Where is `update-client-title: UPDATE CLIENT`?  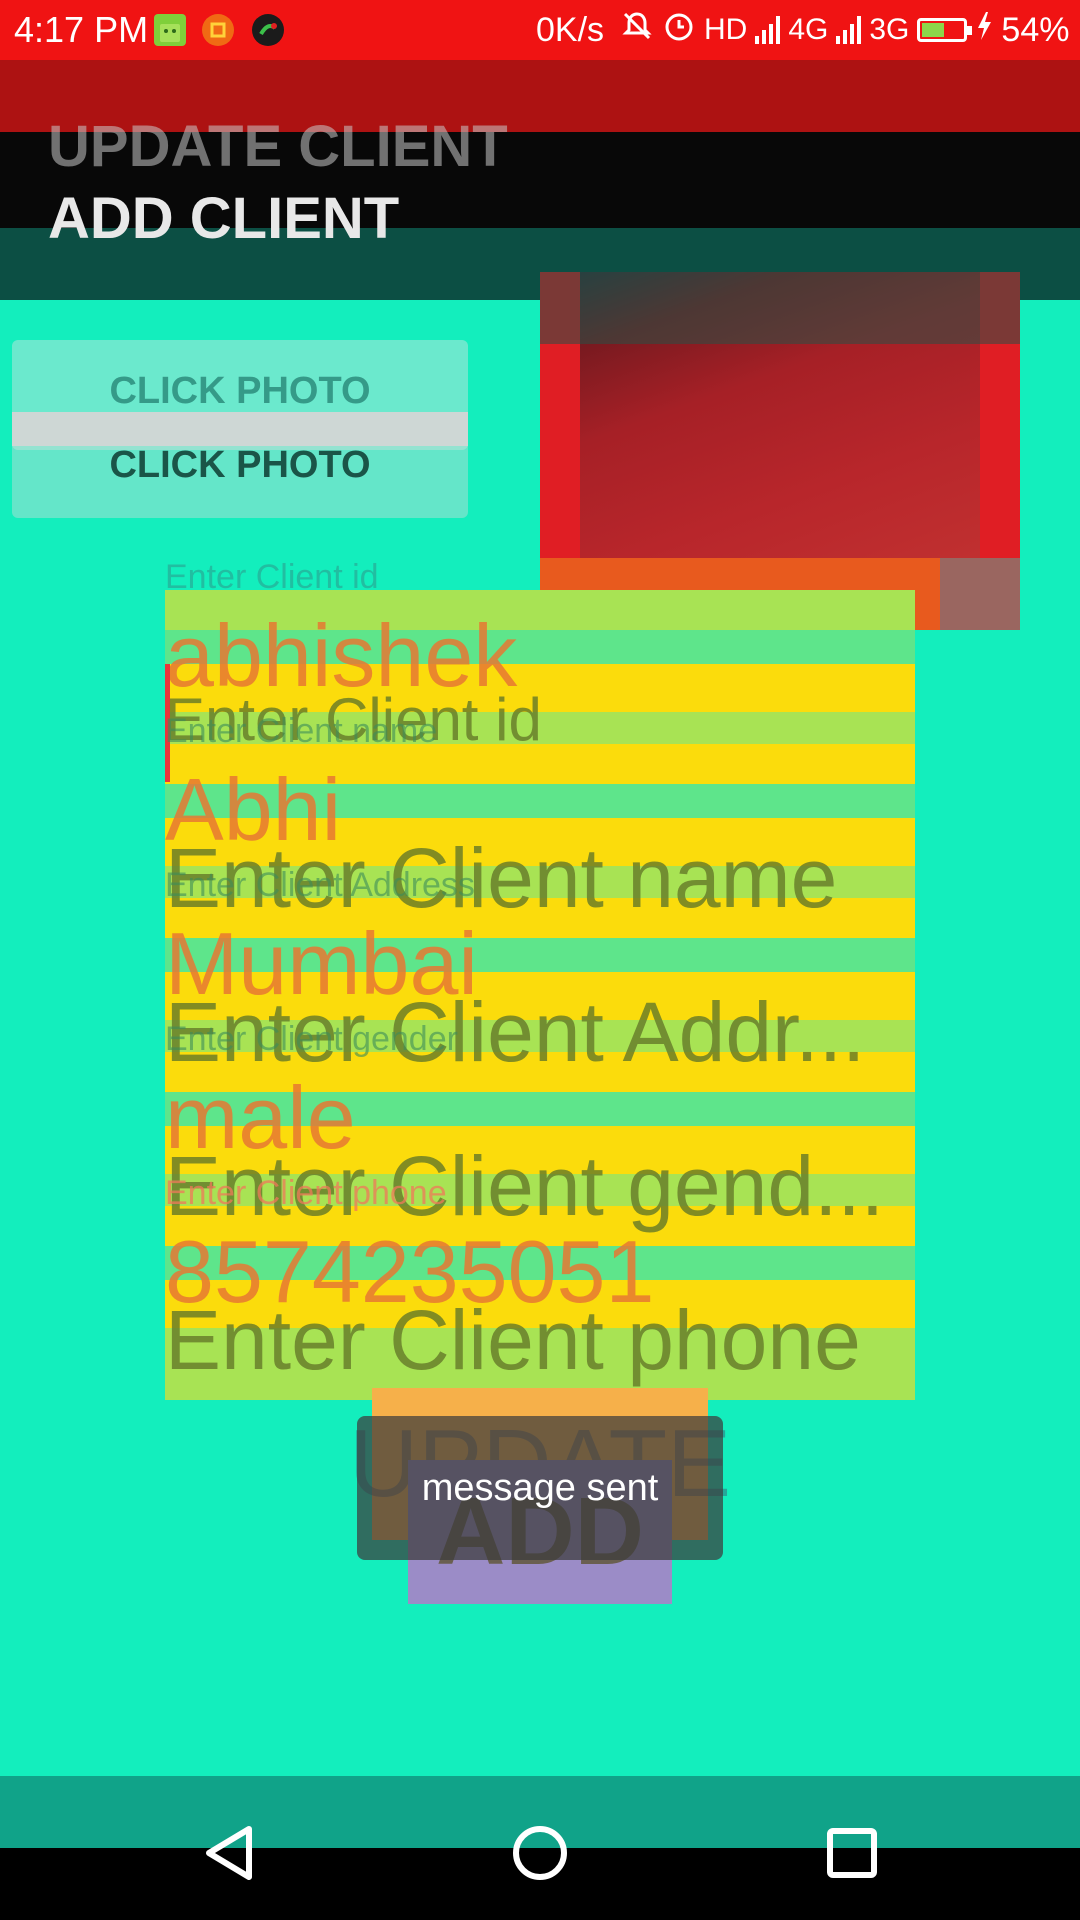 update-client-title: UPDATE CLIENT is located at coordinates (278, 146).